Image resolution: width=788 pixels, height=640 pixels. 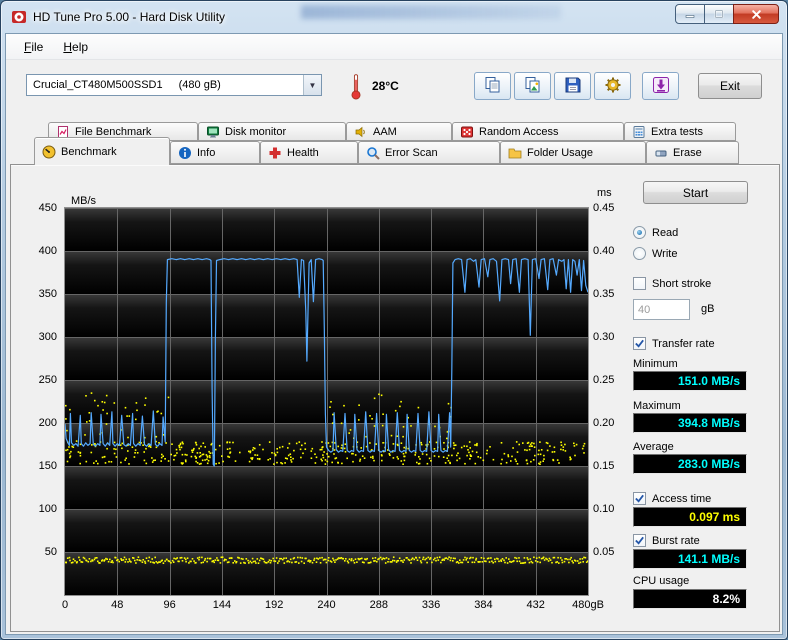 What do you see at coordinates (661, 581) in the screenshot?
I see `cpu-usage-label: CPU usage` at bounding box center [661, 581].